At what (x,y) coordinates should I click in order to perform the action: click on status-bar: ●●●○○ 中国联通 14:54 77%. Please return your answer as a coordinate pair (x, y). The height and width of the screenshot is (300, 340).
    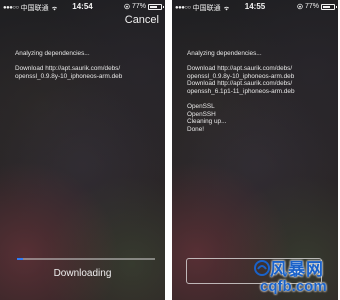
    Looking at the image, I should click on (82, 8).